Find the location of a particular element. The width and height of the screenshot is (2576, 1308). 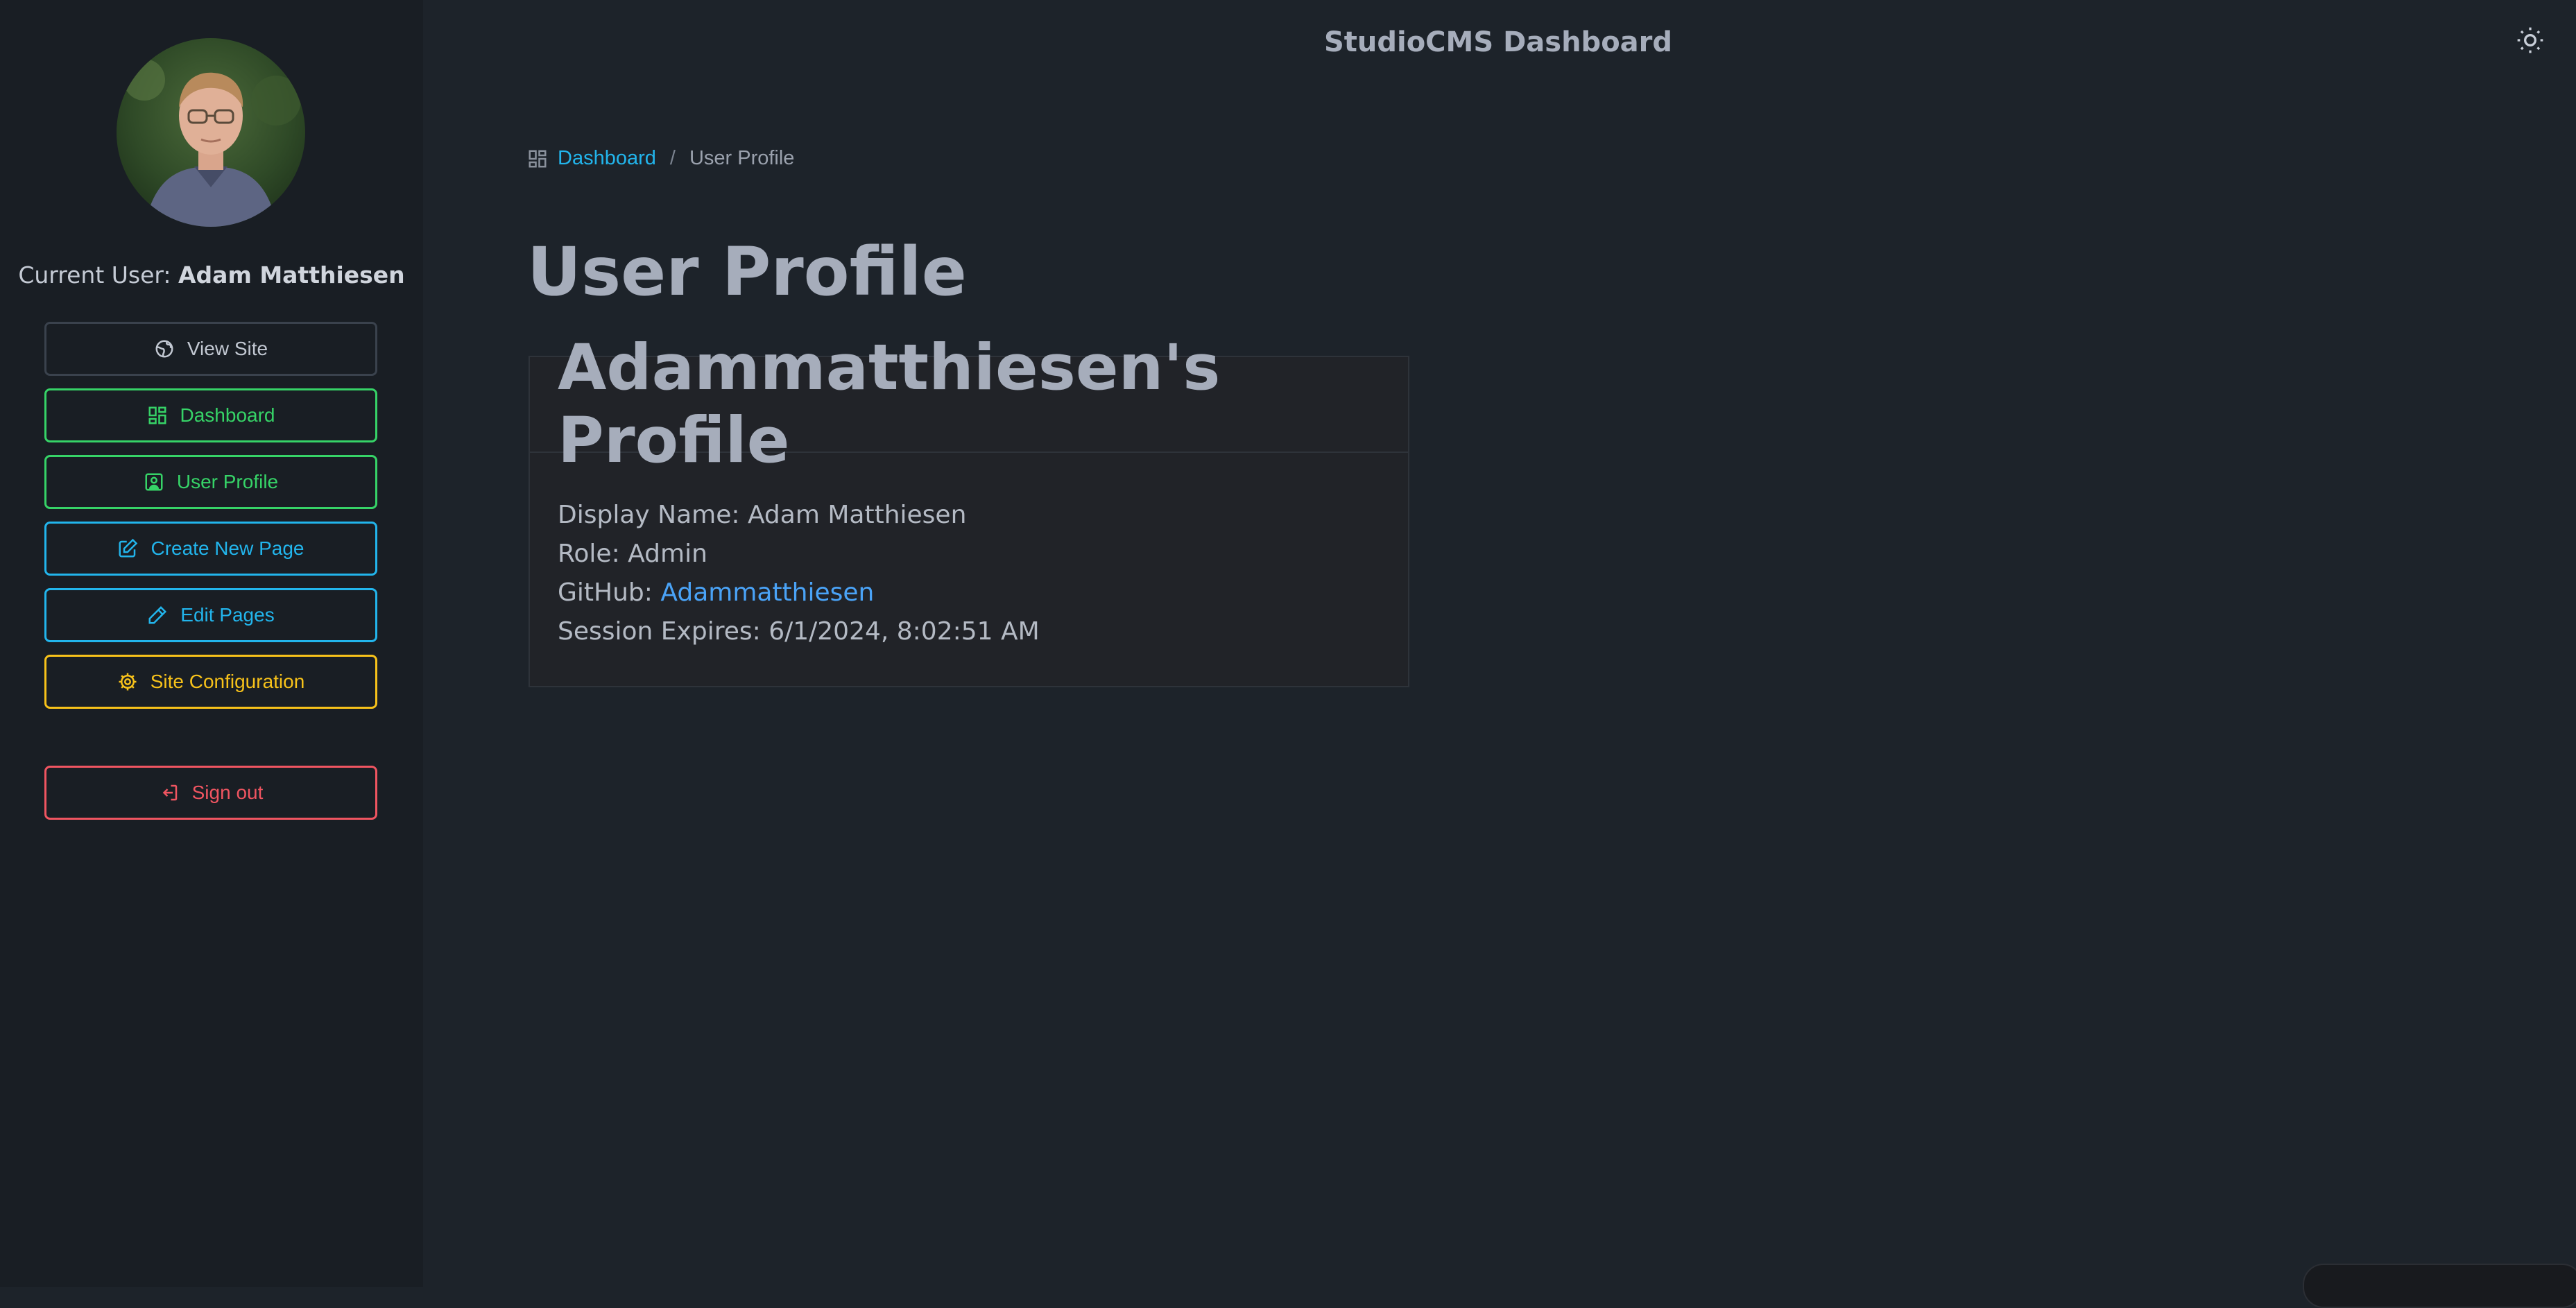

sign-out-button: Sign out is located at coordinates (210, 793).